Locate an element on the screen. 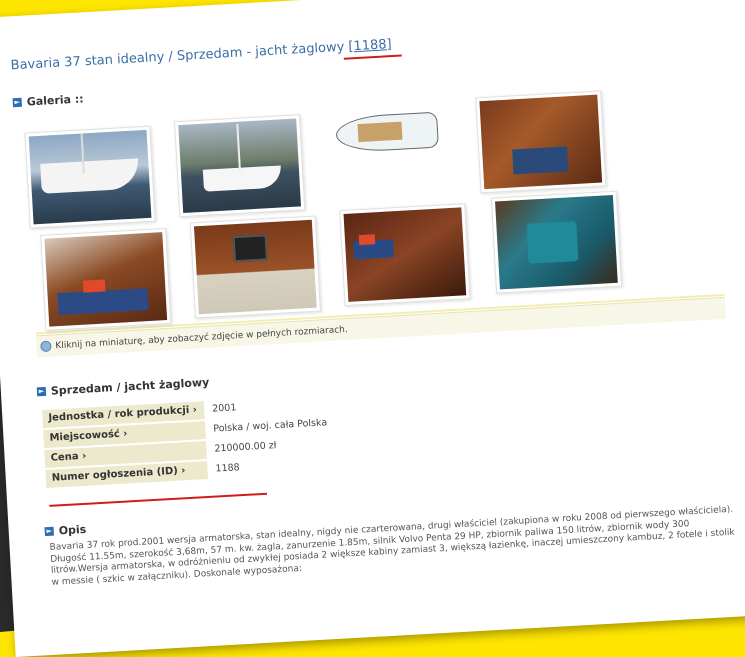  photo-boat-marina is located at coordinates (240, 165).